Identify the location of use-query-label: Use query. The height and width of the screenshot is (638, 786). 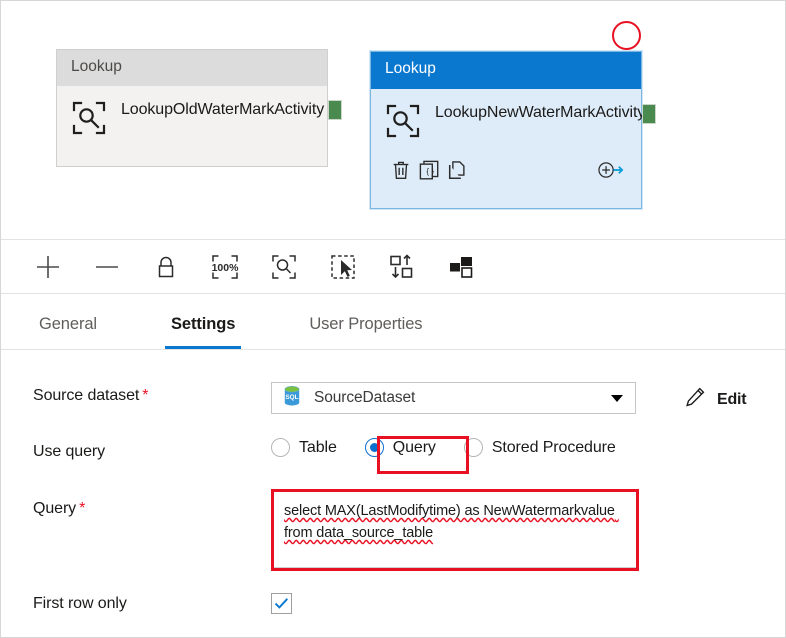
(69, 451).